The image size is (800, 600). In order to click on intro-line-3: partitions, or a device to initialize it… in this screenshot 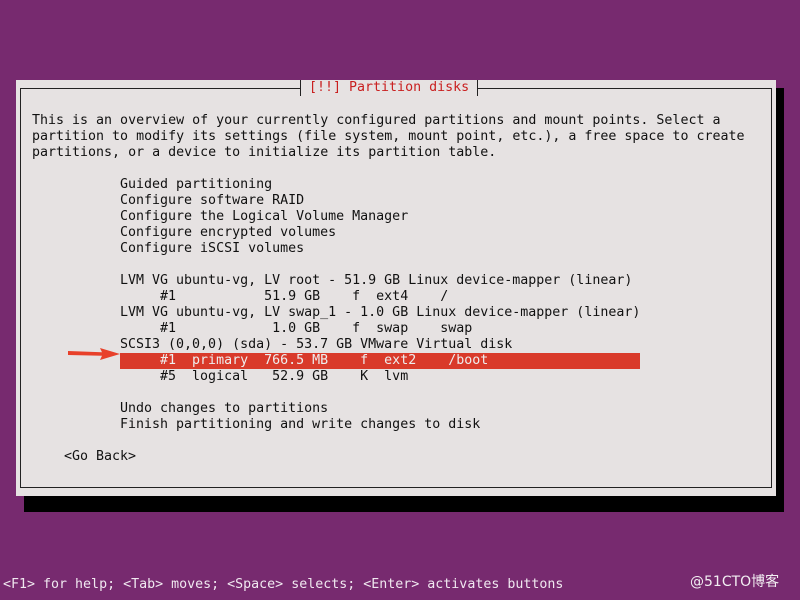, I will do `click(264, 152)`.